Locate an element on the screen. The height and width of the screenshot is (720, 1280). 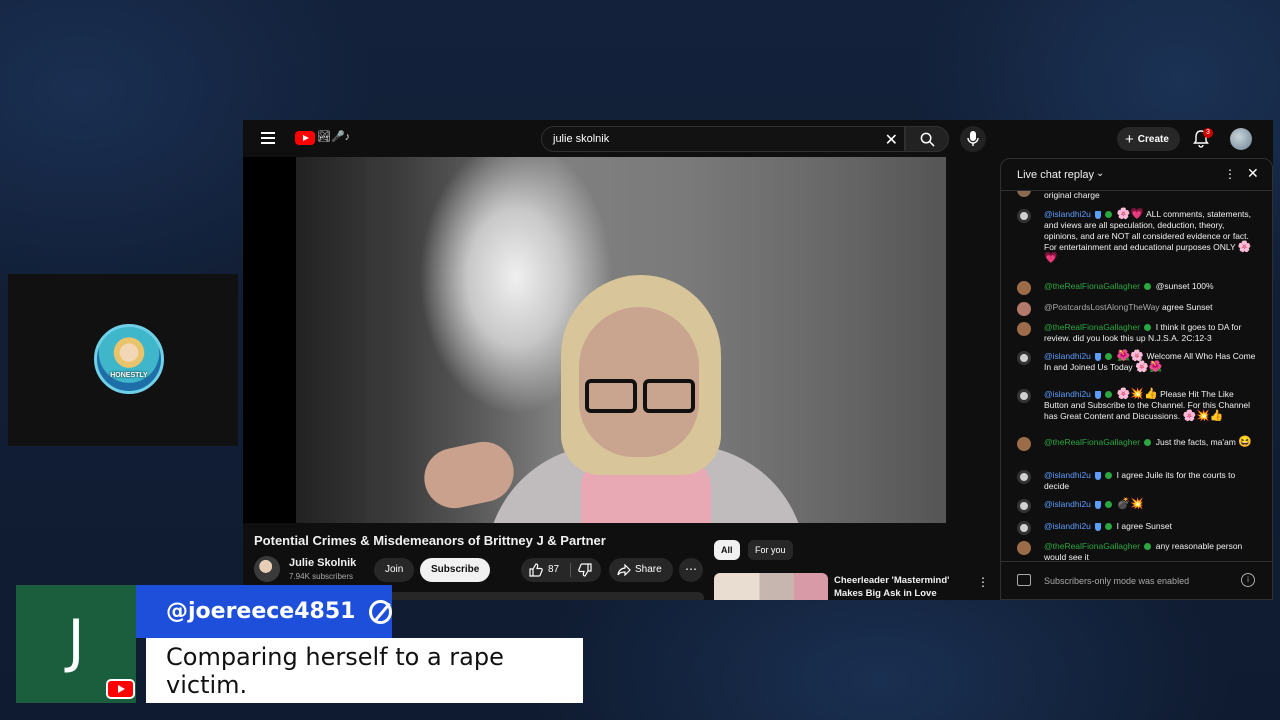
chat-footer: Subscribers-only mode was enabled i is located at coordinates (1136, 580).